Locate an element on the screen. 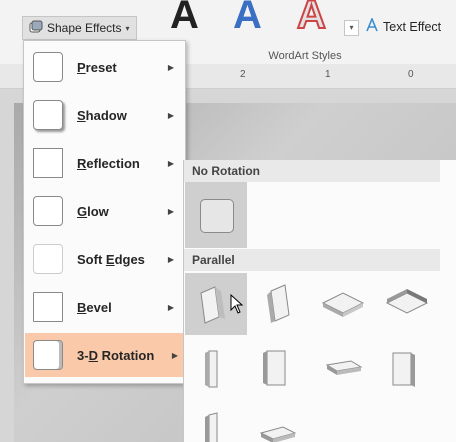 This screenshot has height=442, width=456. text-effects-label: Text Effect is located at coordinates (412, 26).